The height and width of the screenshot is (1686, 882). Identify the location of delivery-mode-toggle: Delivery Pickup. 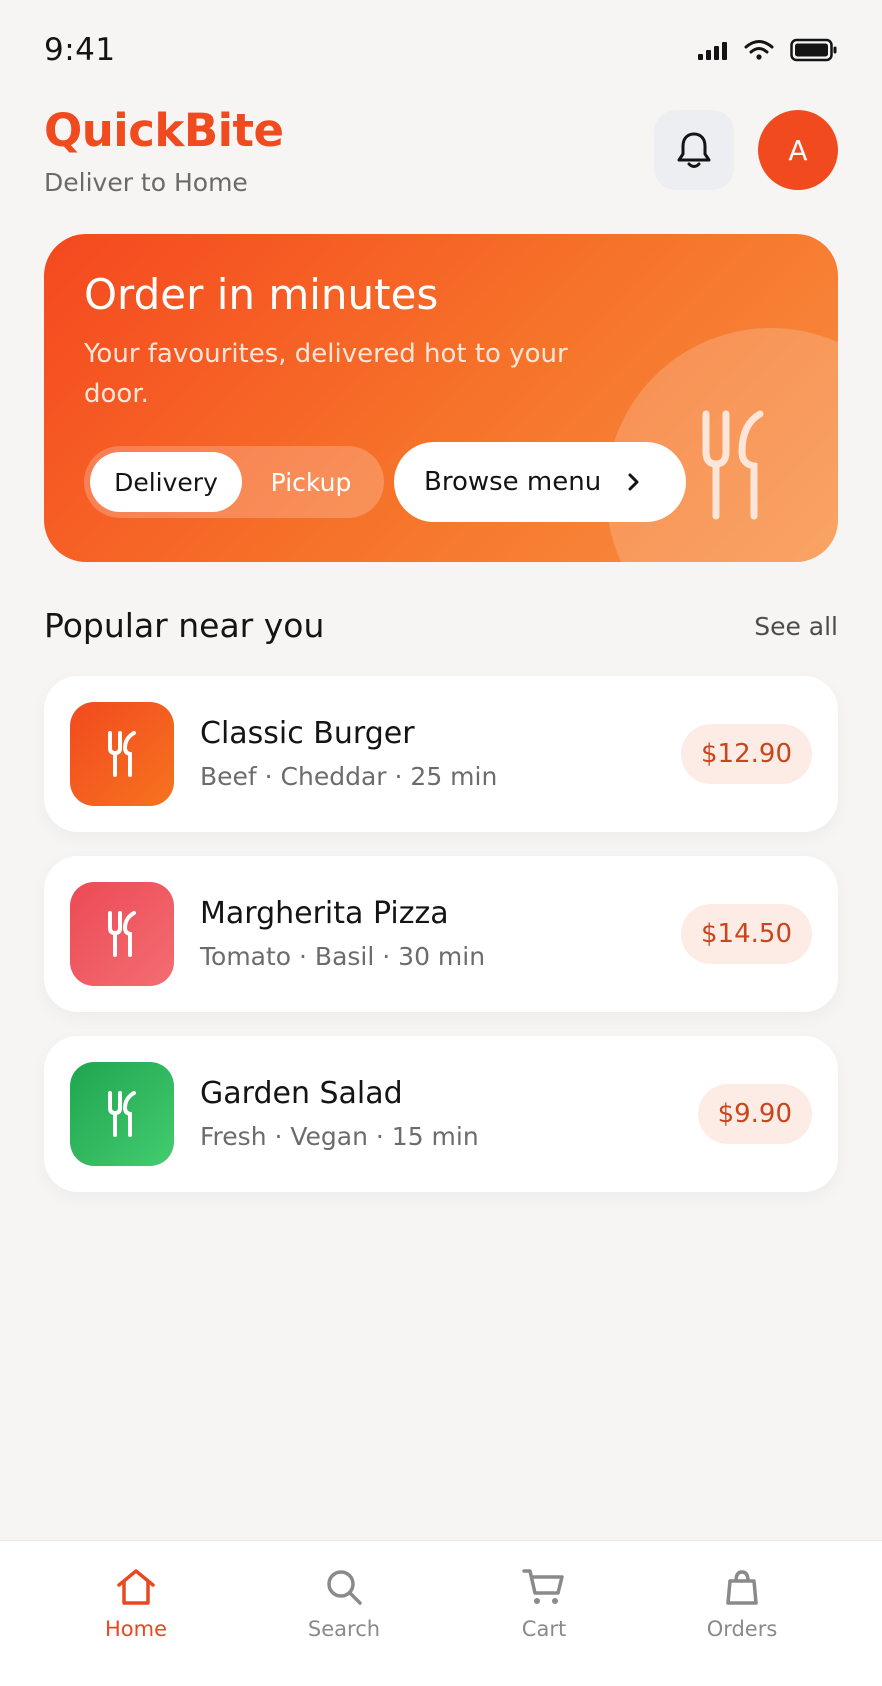
(234, 482).